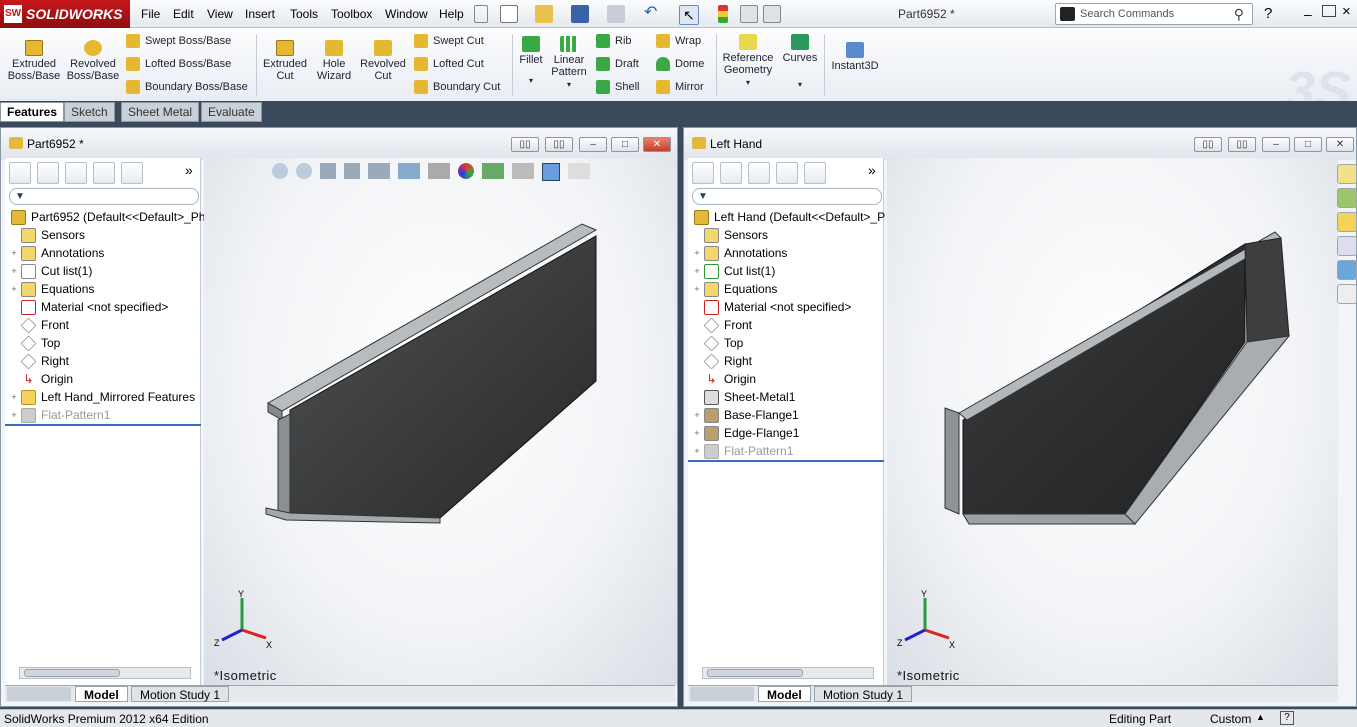  What do you see at coordinates (334, 61) in the screenshot?
I see `hole-wizard-button: Hole Wizard` at bounding box center [334, 61].